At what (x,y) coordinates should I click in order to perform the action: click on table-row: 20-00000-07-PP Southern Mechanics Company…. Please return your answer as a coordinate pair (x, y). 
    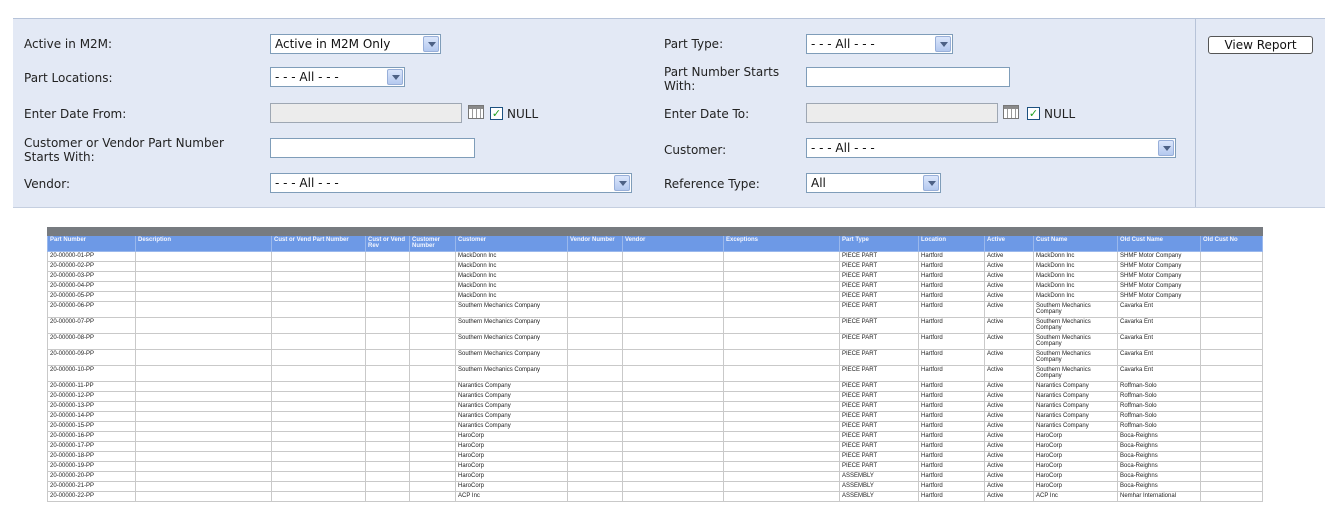
    Looking at the image, I should click on (655, 325).